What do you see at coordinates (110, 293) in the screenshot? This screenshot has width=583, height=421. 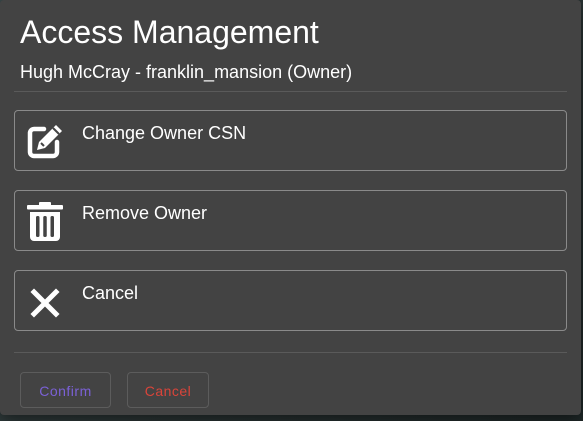 I see `cancel-option-label: Cancel` at bounding box center [110, 293].